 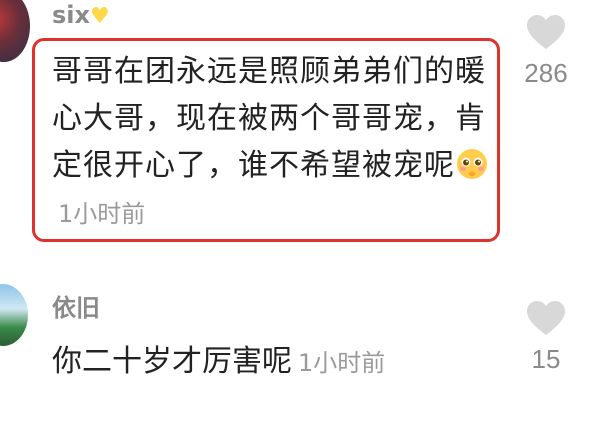 I want to click on username-text: six, so click(x=71, y=15).